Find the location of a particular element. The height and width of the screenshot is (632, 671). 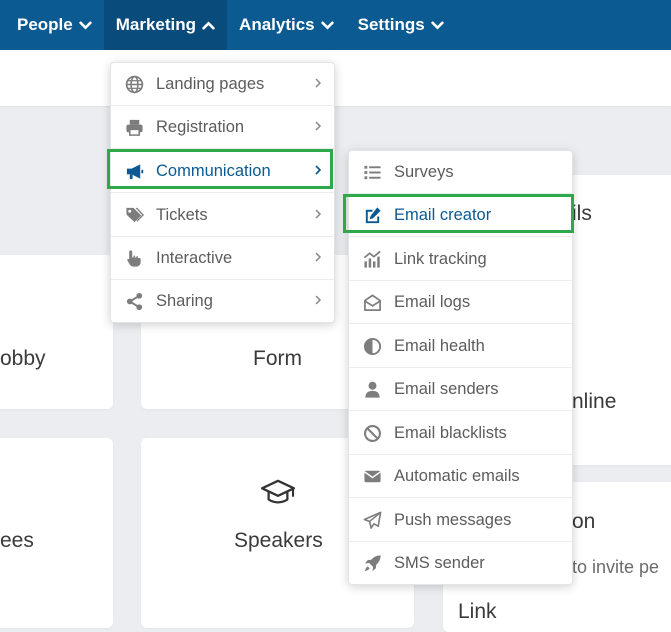

ban-icon is located at coordinates (372, 433).